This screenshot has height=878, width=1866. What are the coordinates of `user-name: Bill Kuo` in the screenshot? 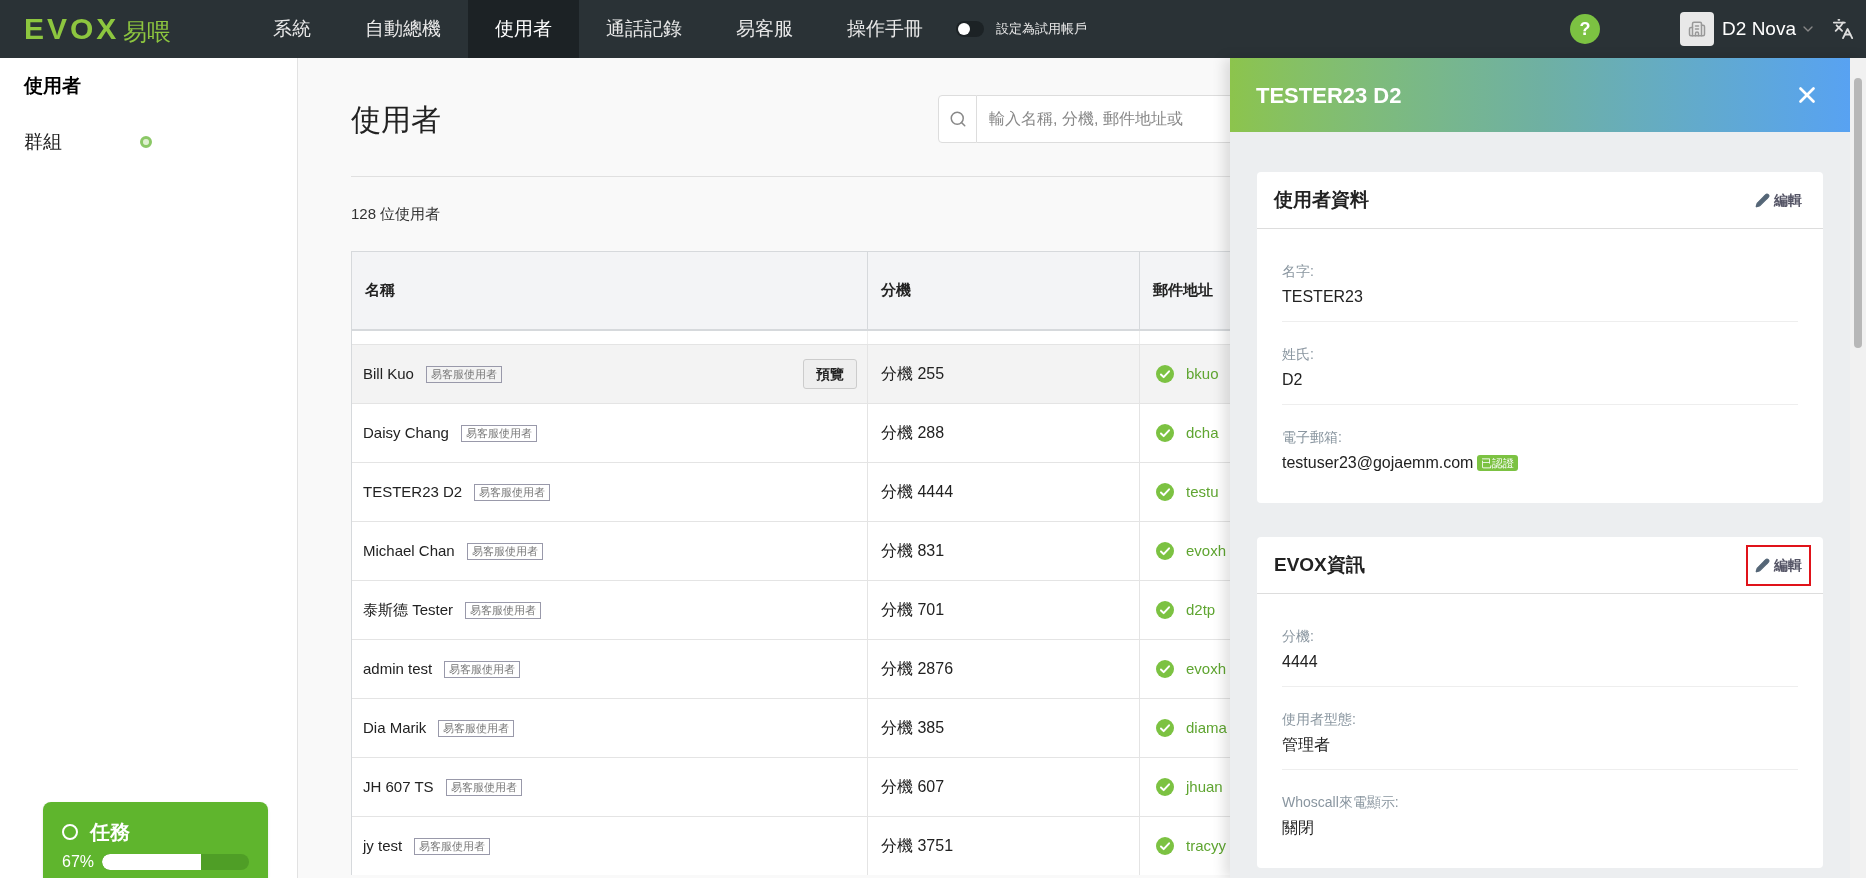 It's located at (388, 373).